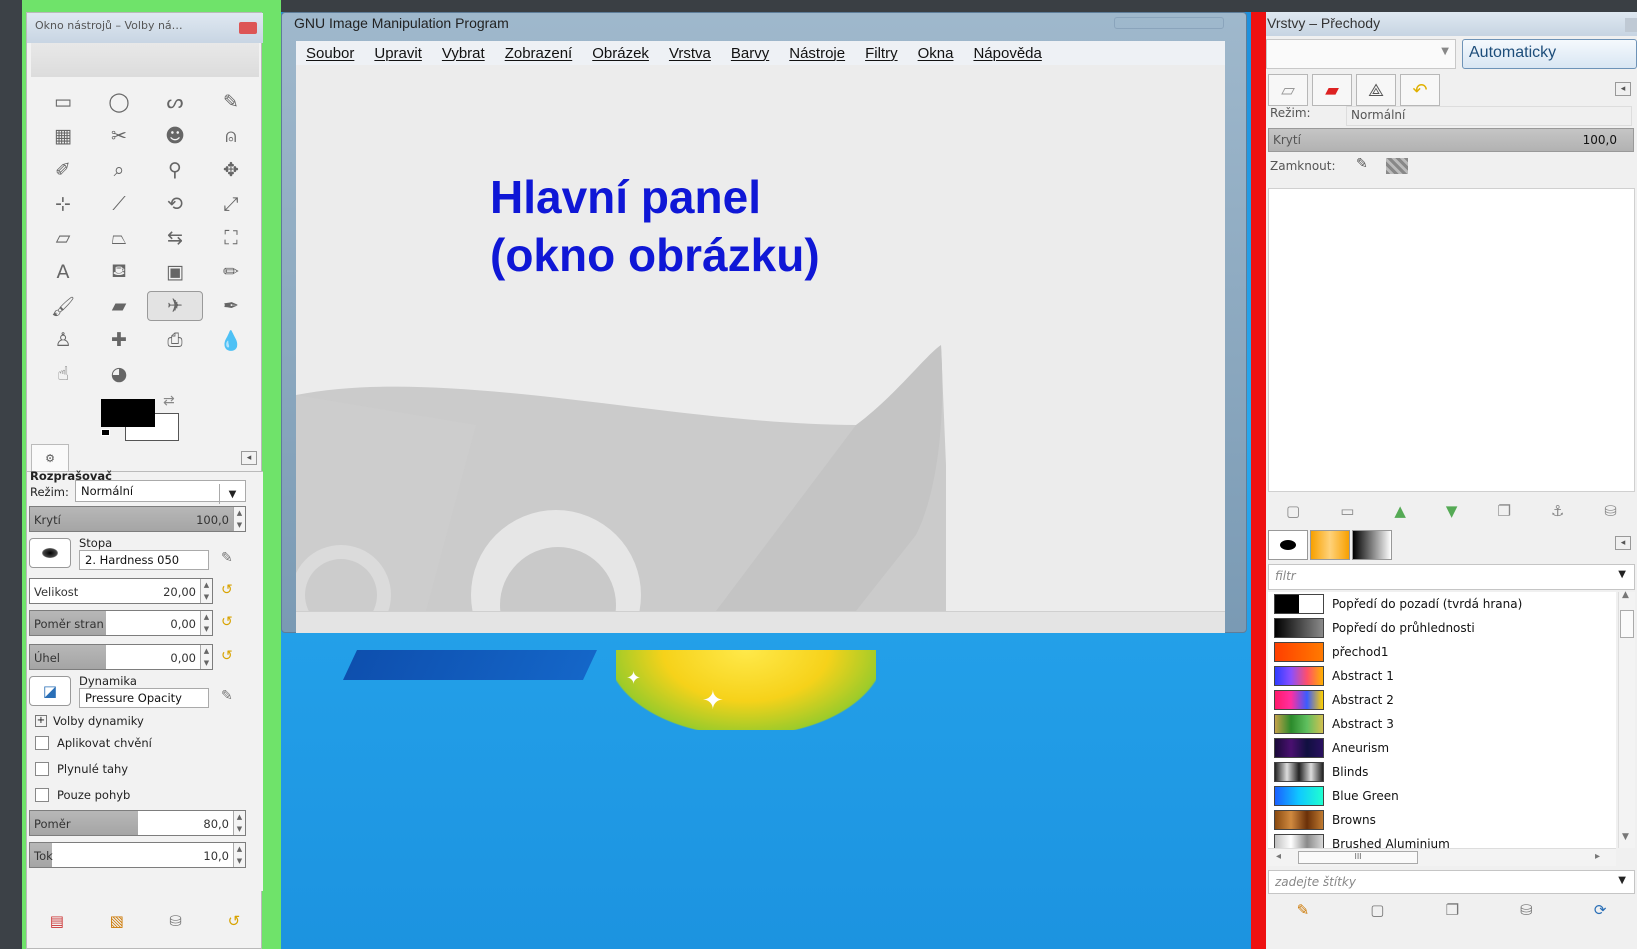 The image size is (1637, 949). Describe the element at coordinates (63, 340) in the screenshot. I see `clone-icon: ♙` at that location.